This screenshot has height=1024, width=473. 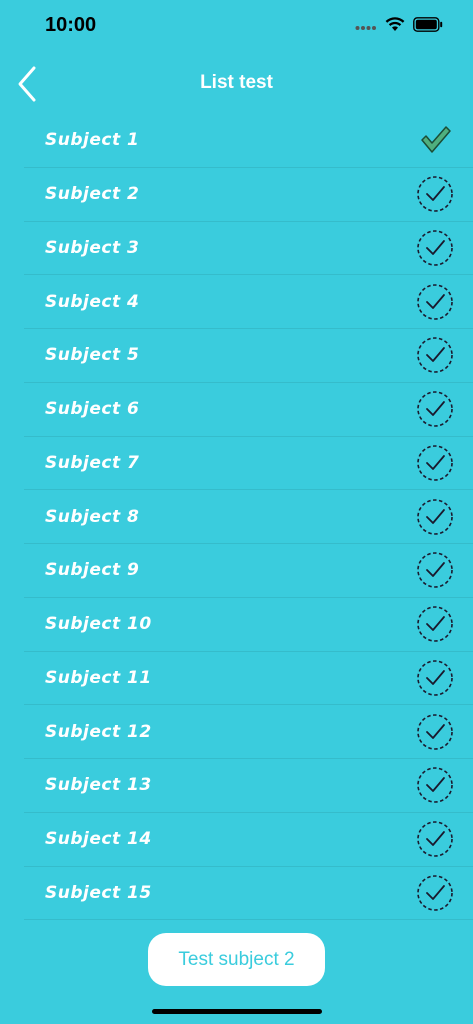 I want to click on list-item: Subject 12, so click(x=248, y=732).